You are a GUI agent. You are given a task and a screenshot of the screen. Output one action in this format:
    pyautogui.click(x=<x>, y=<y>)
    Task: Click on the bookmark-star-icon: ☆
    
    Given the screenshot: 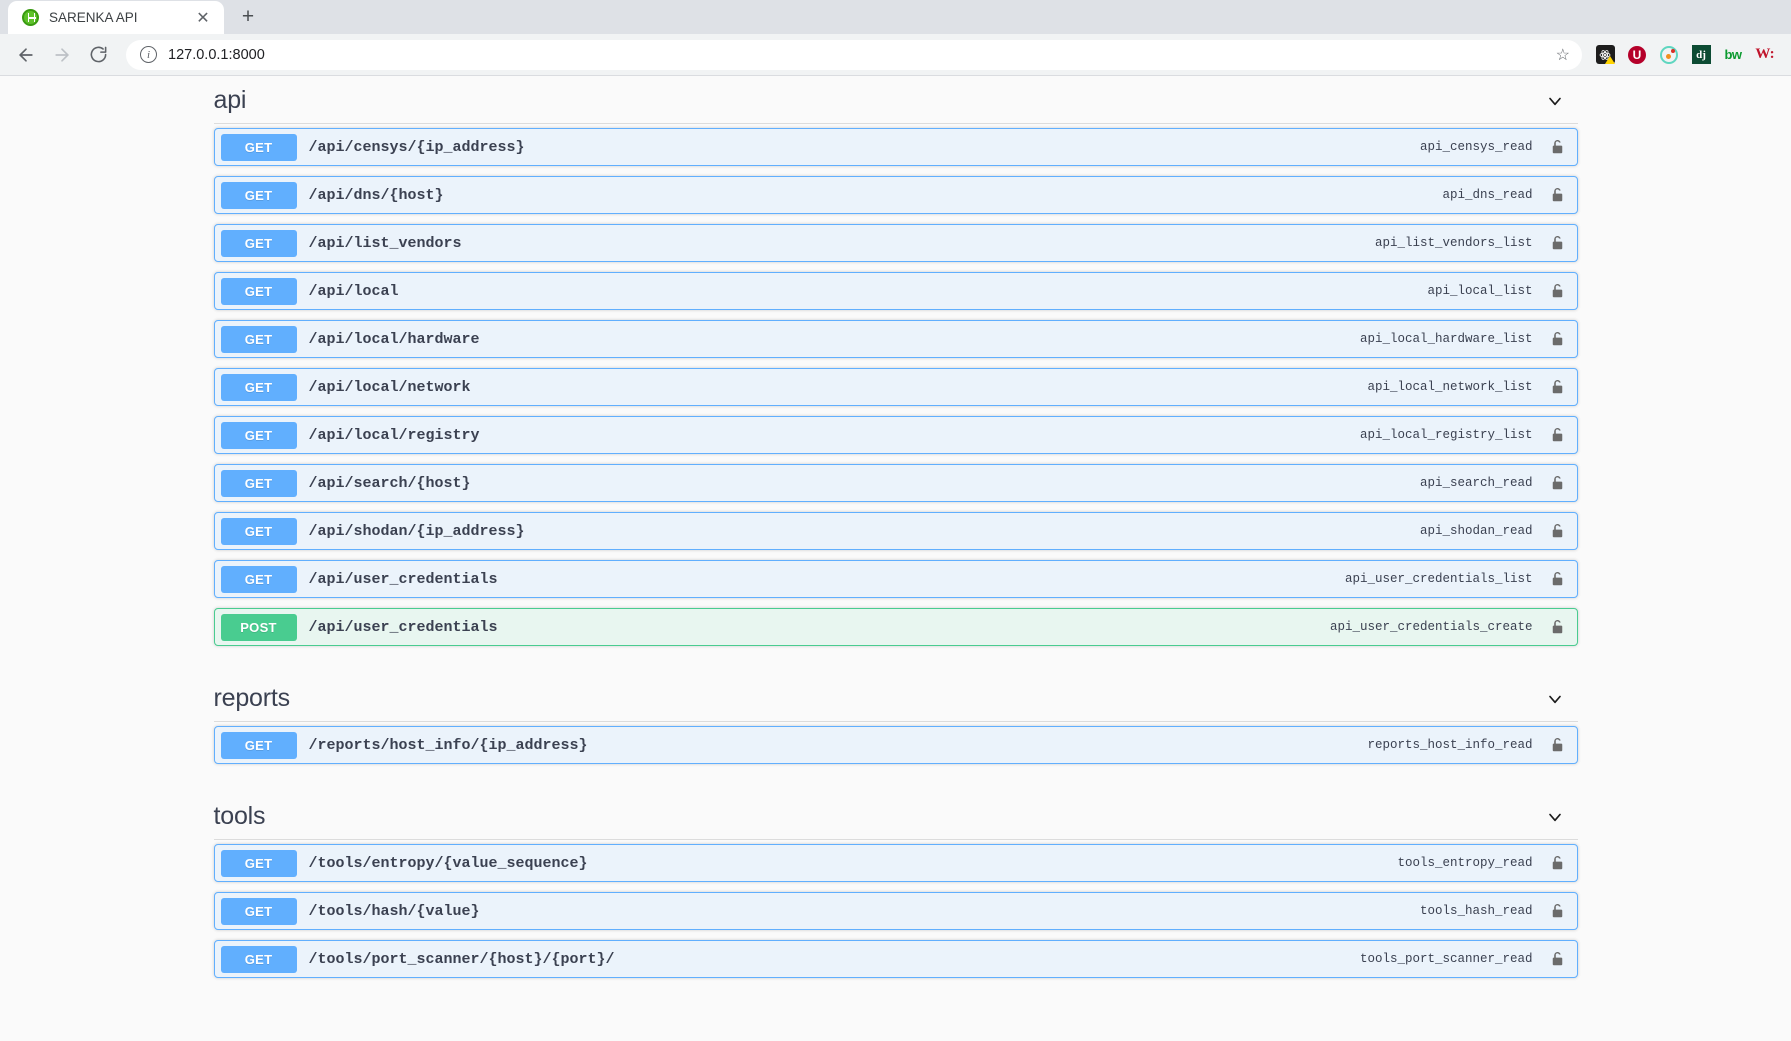 What is the action you would take?
    pyautogui.click(x=1563, y=55)
    